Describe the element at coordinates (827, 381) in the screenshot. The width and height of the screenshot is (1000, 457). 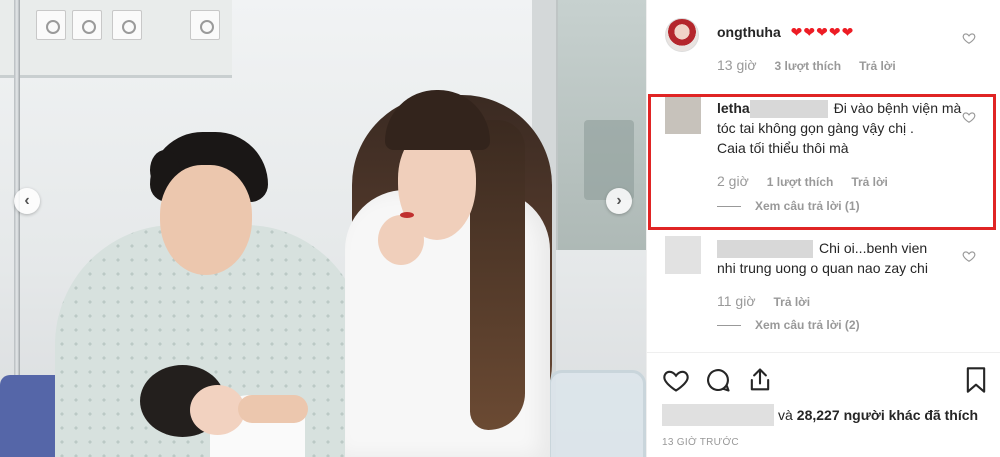
I see `post-action-bar` at that location.